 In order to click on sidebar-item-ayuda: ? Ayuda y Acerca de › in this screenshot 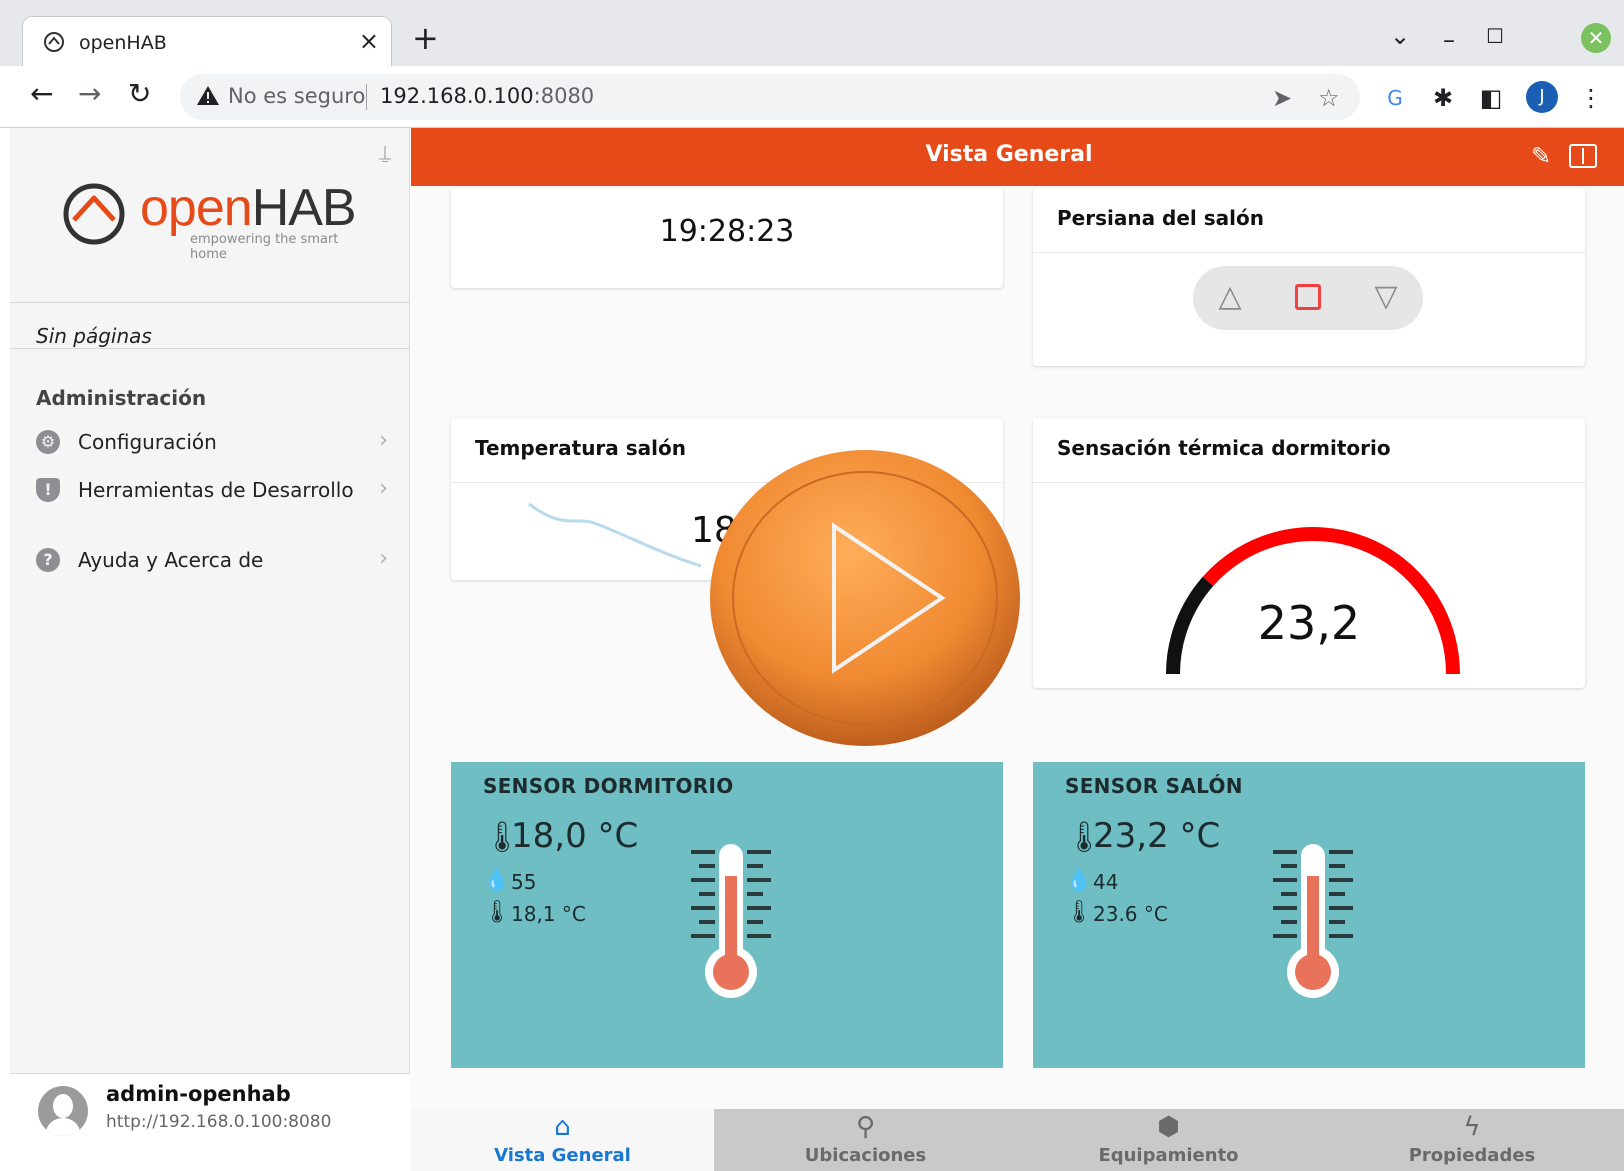, I will do `click(210, 560)`.